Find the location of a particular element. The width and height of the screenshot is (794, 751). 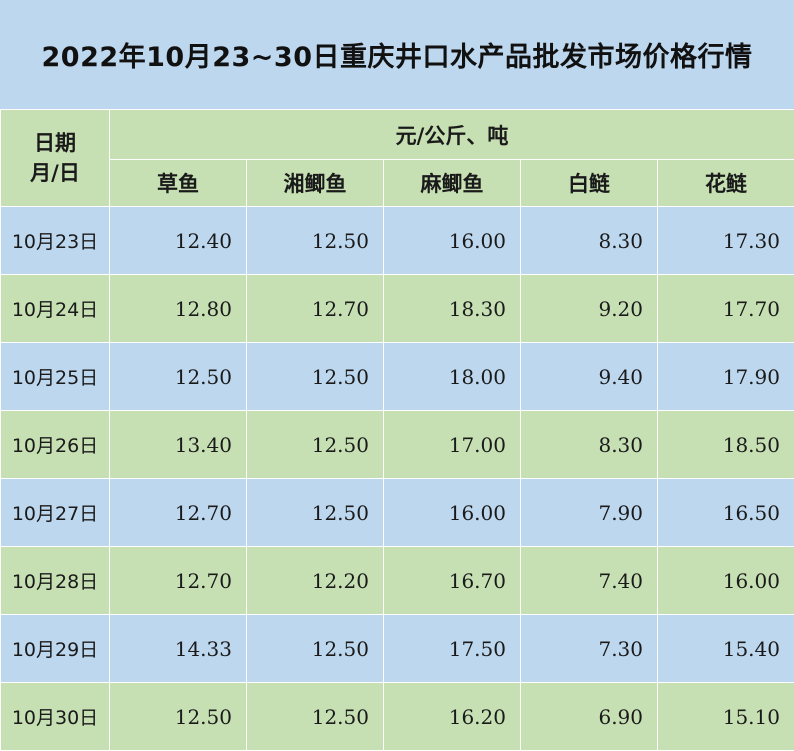

price-cell: 16.20 is located at coordinates (452, 717).